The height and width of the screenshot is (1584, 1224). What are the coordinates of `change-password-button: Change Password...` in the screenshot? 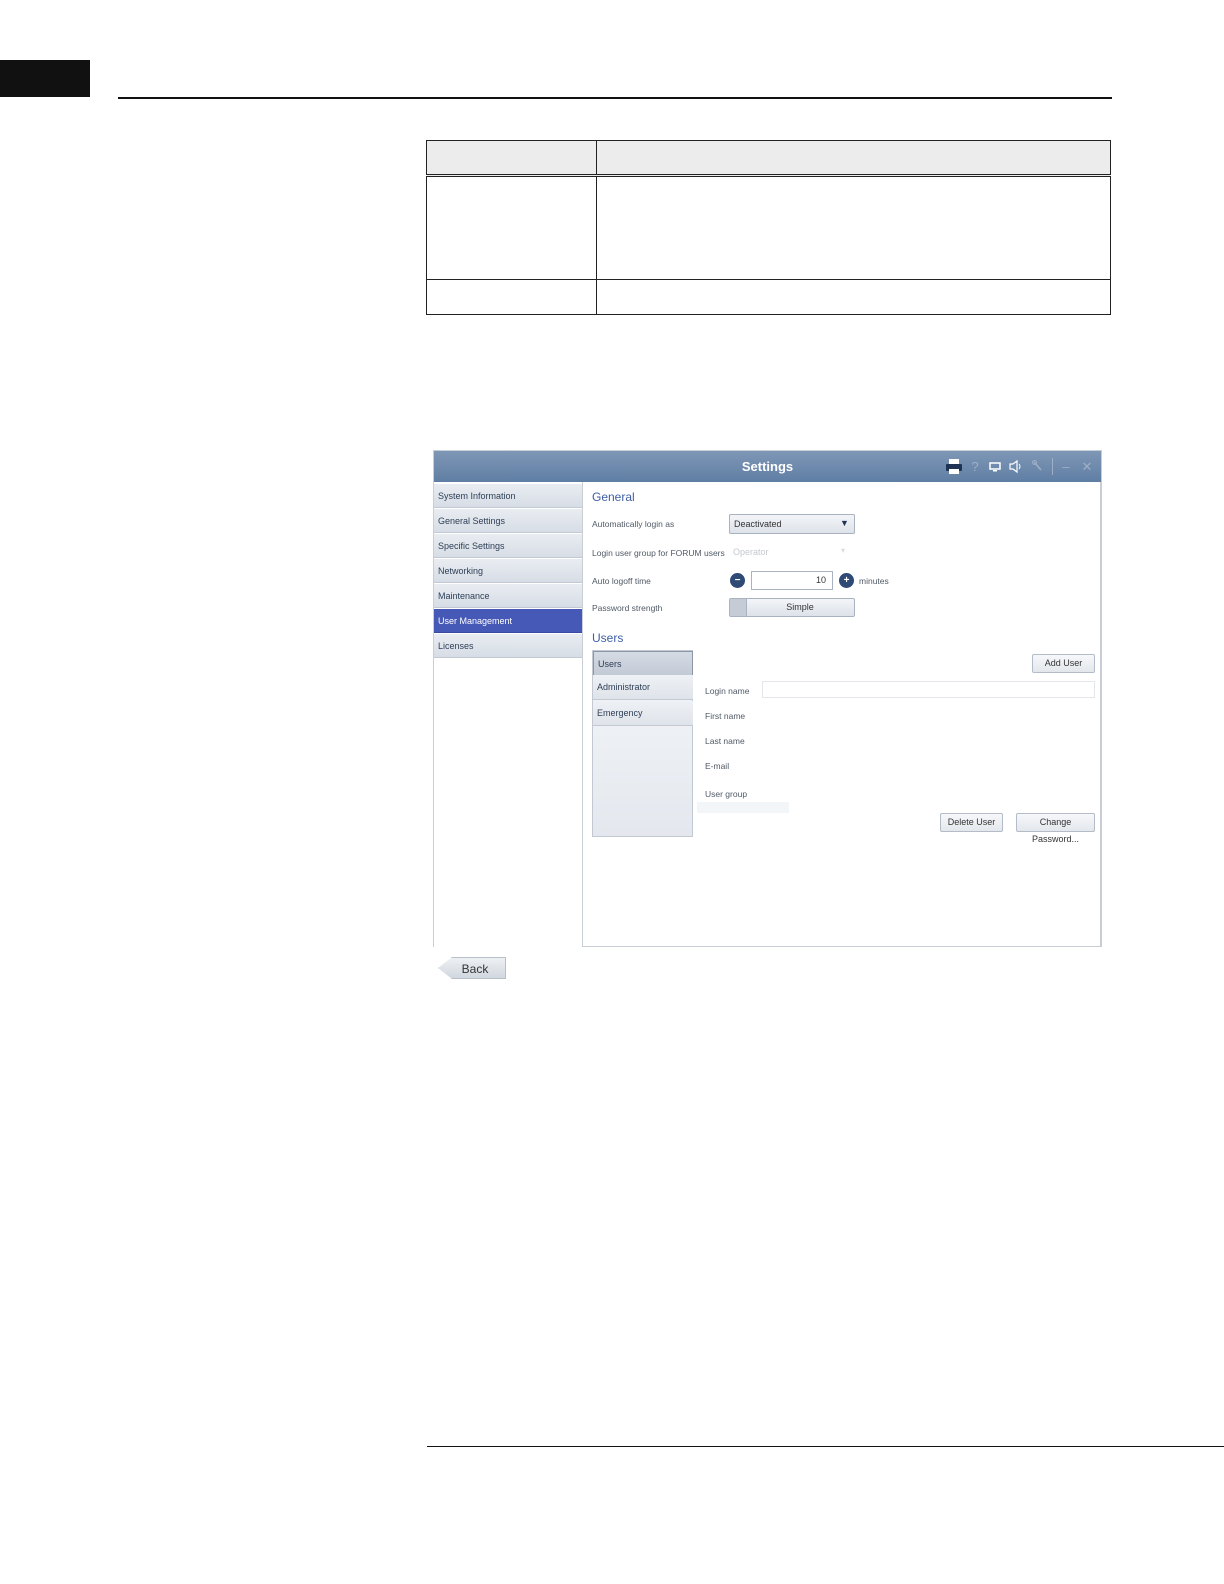 It's located at (1055, 828).